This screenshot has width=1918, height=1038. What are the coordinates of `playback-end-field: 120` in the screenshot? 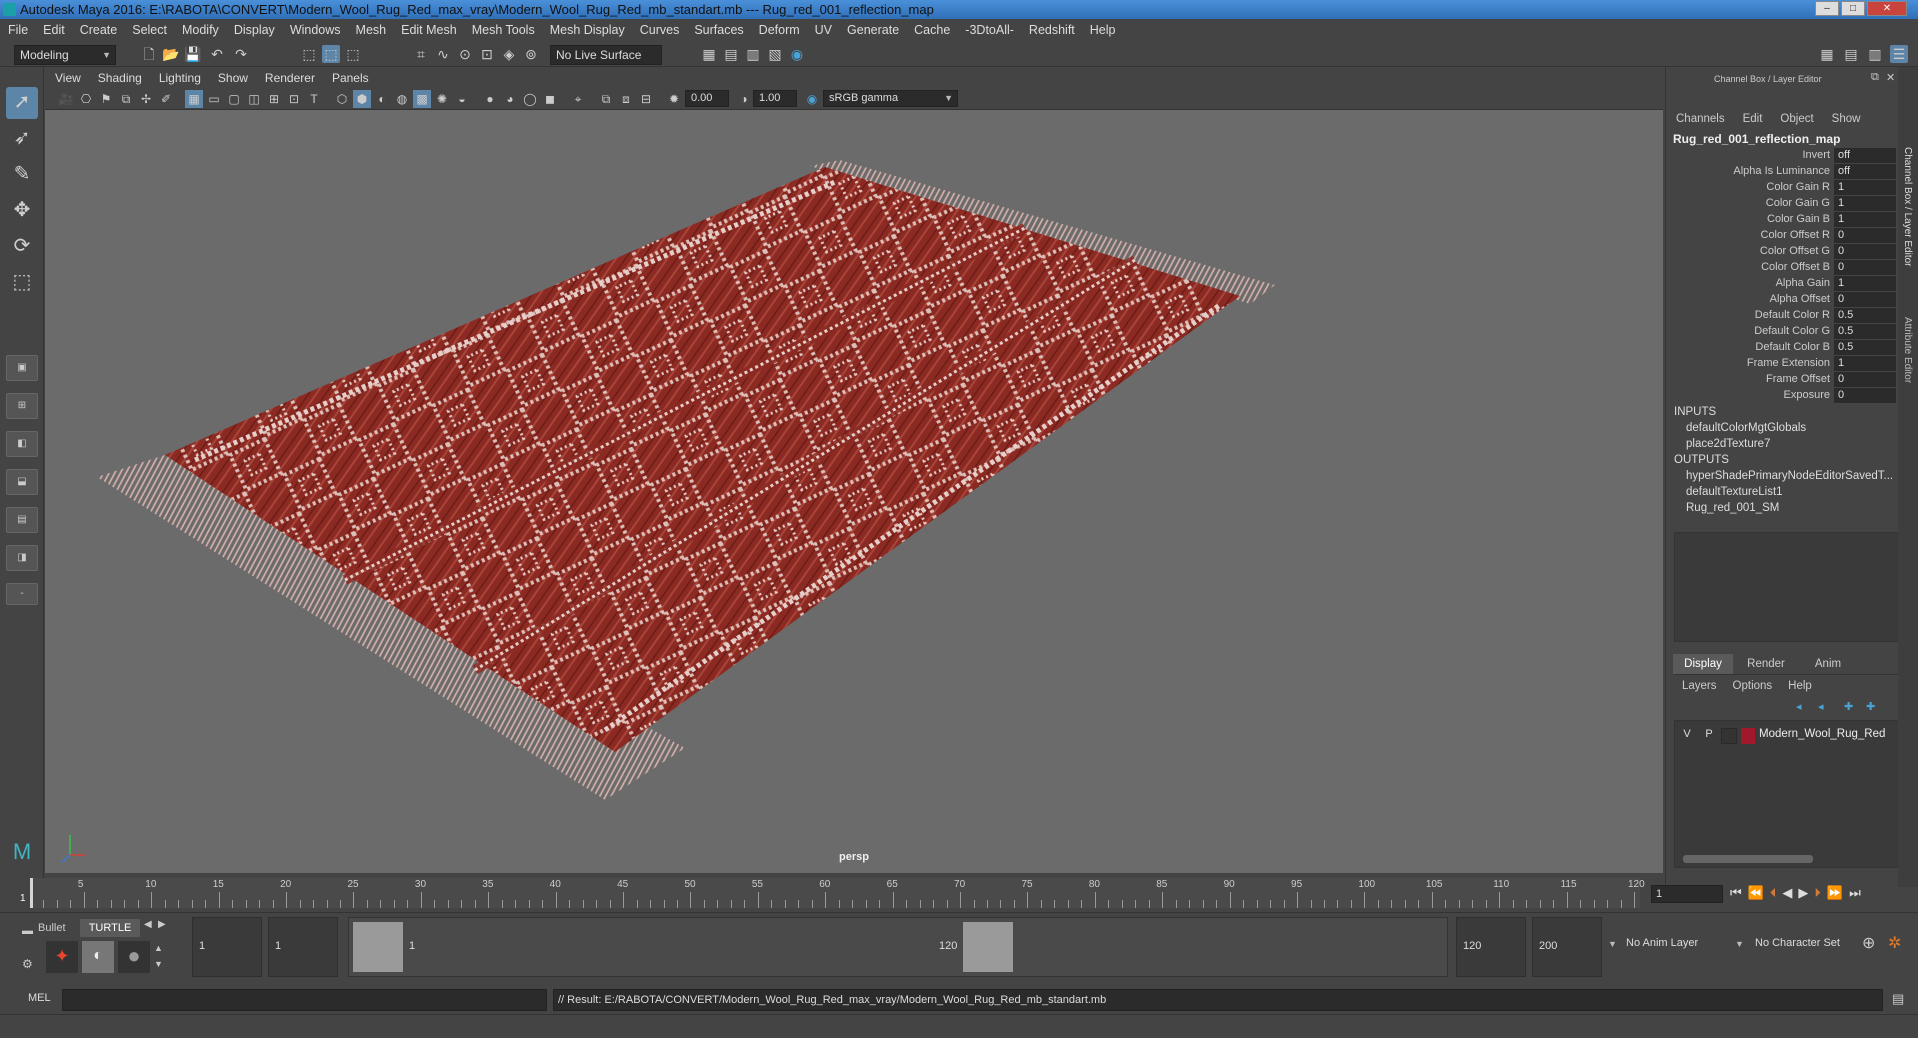 It's located at (1491, 947).